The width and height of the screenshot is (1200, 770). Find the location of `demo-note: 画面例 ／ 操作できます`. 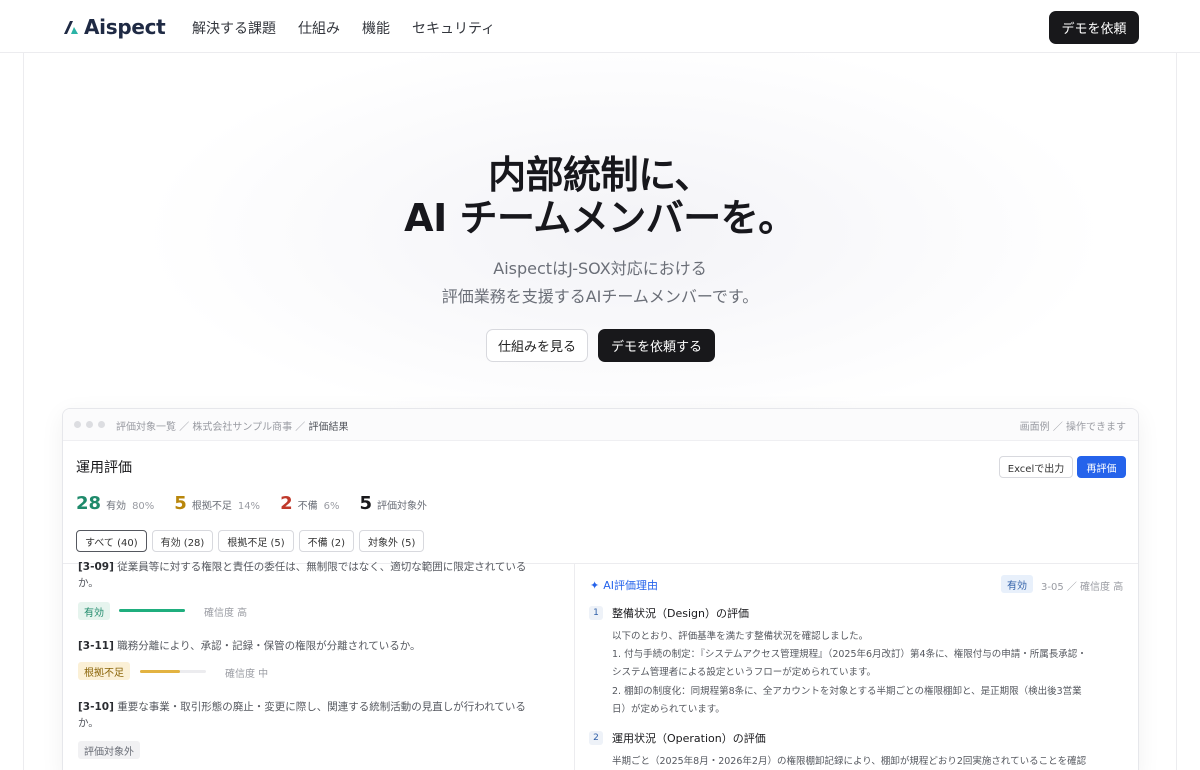

demo-note: 画面例 ／ 操作できます is located at coordinates (1072, 427).